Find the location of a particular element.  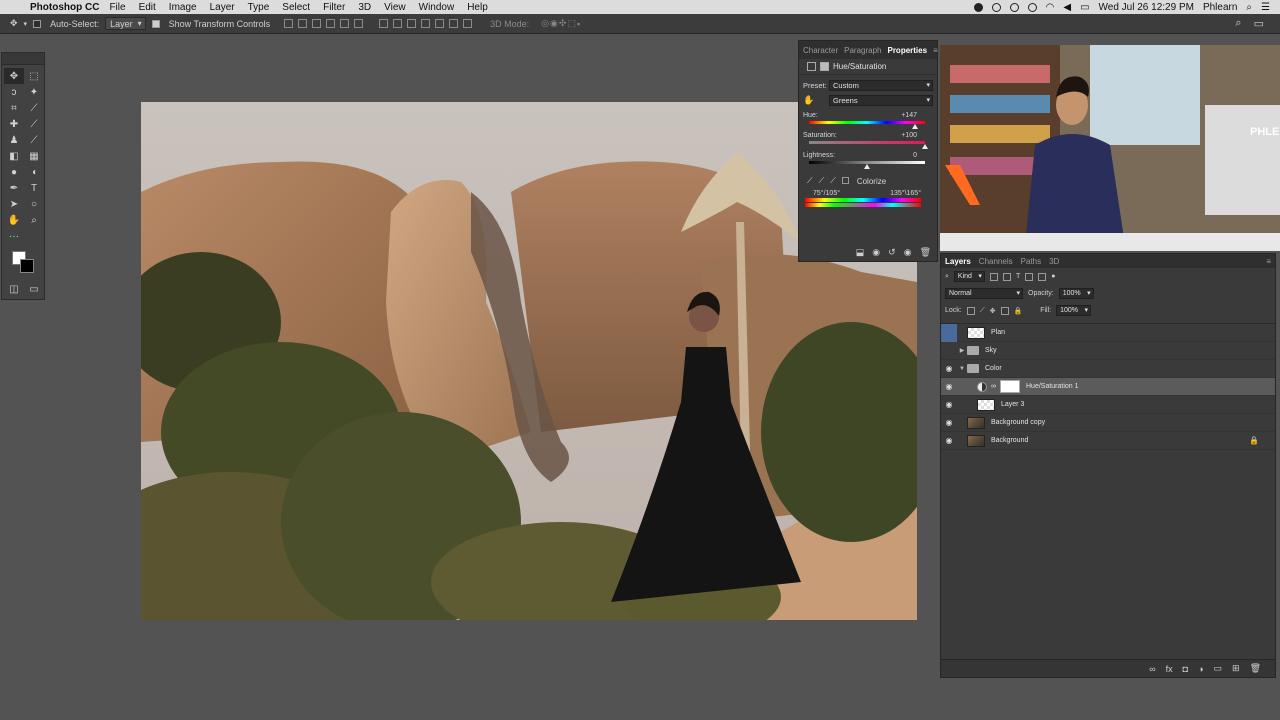

screen-mode-icon: ▭ is located at coordinates (34, 289).